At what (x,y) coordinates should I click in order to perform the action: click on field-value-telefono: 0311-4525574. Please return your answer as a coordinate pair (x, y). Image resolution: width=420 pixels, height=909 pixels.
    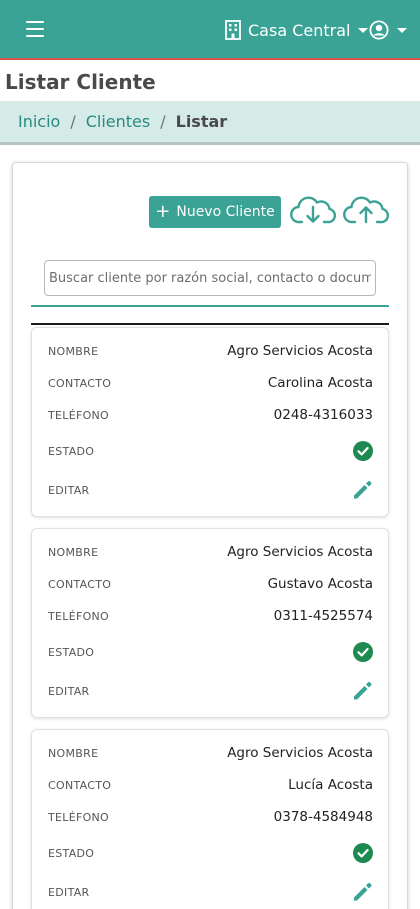
    Looking at the image, I should click on (323, 616).